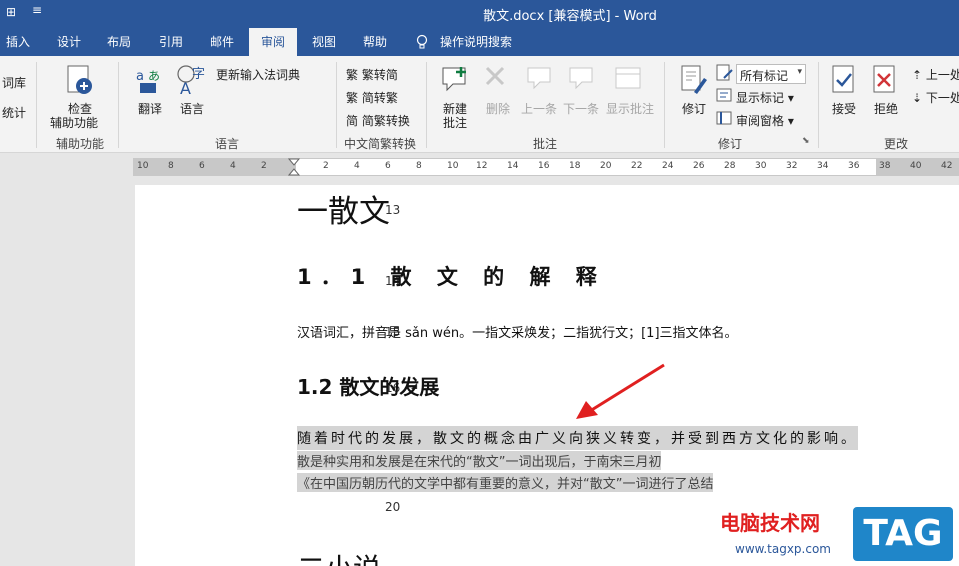  I want to click on reject-button: 拒绝, so click(886, 108).